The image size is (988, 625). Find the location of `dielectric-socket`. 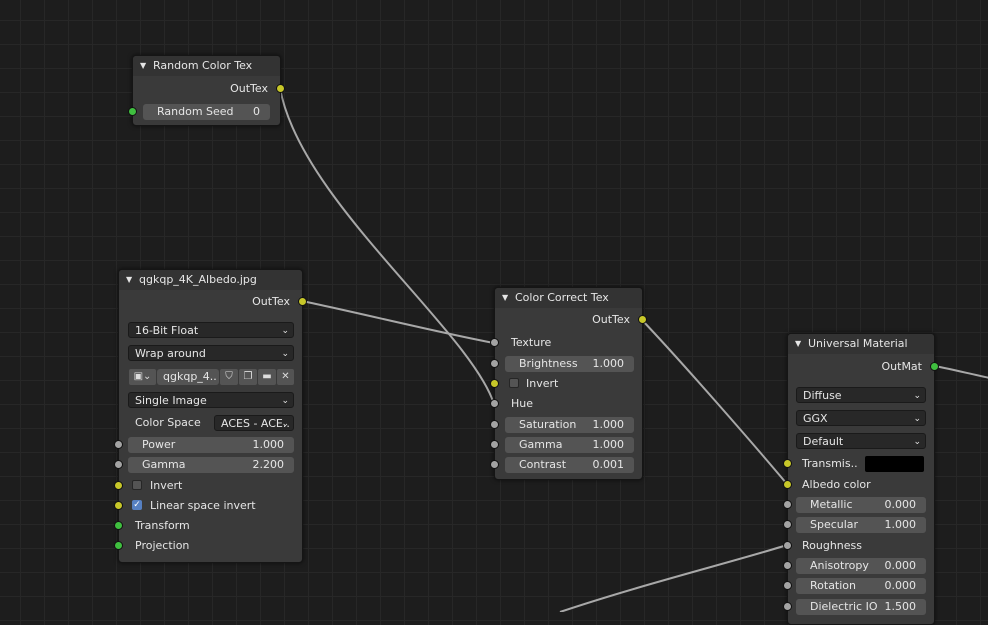

dielectric-socket is located at coordinates (787, 606).